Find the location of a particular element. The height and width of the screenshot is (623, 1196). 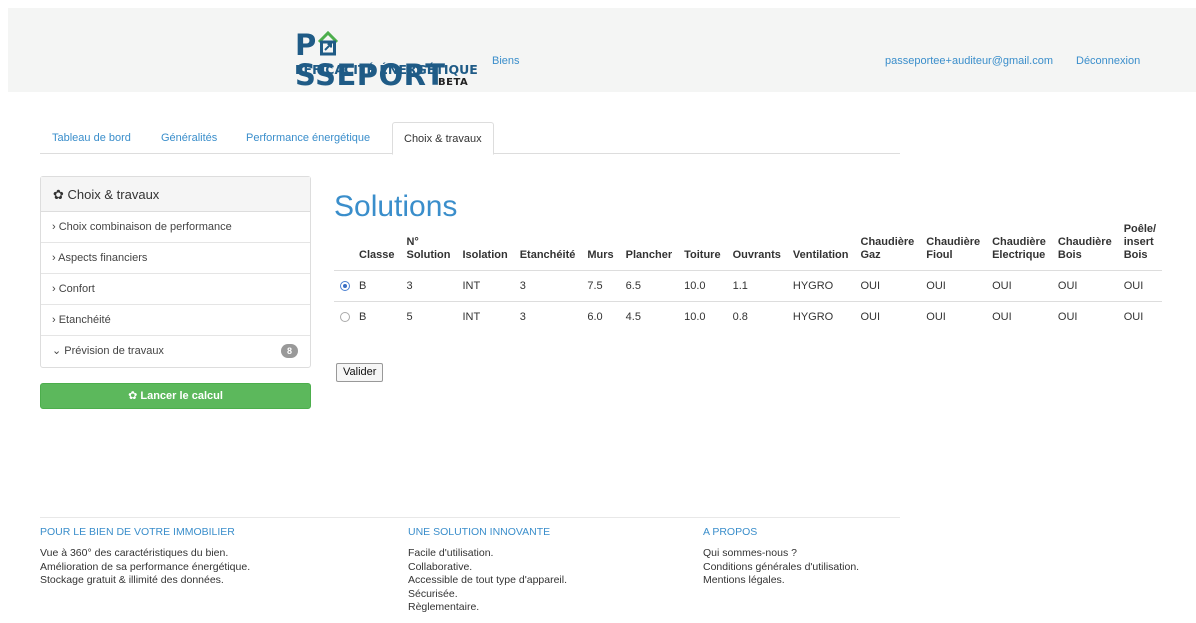

footer-heading: UNE SOLUTION INNOVANTE is located at coordinates (487, 532).